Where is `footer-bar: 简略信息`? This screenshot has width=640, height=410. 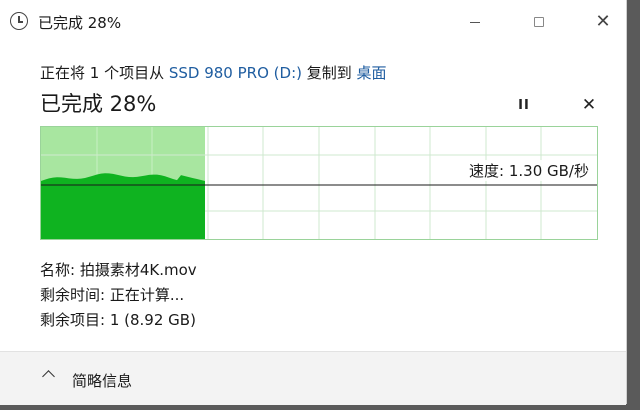
footer-bar: 简略信息 is located at coordinates (313, 378).